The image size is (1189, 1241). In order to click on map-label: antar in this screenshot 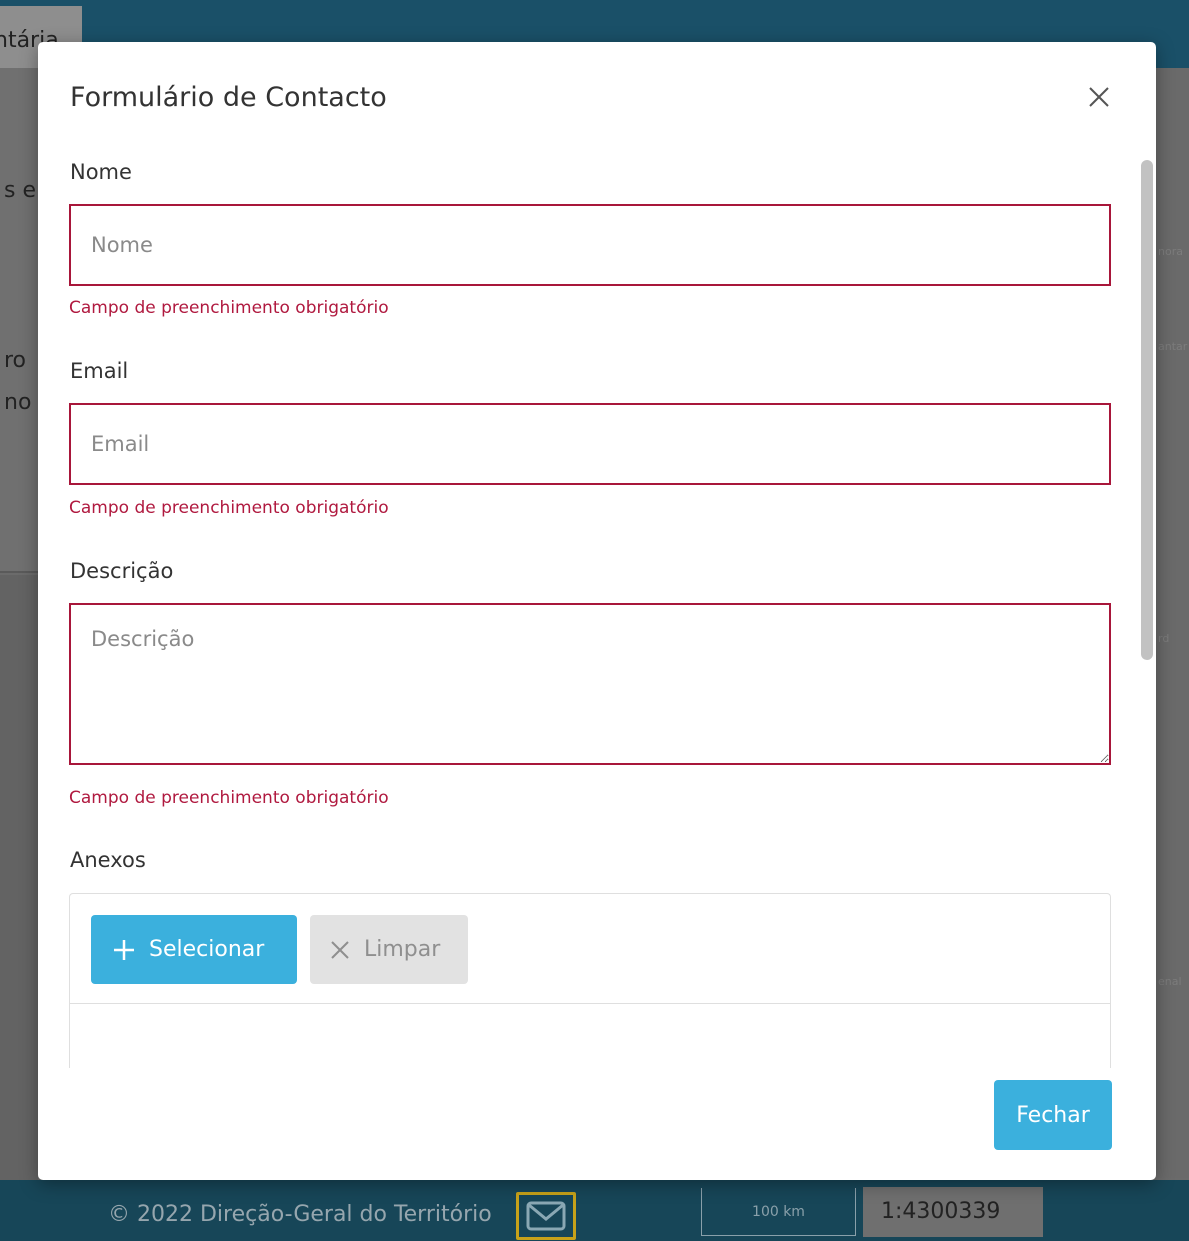, I will do `click(1173, 346)`.